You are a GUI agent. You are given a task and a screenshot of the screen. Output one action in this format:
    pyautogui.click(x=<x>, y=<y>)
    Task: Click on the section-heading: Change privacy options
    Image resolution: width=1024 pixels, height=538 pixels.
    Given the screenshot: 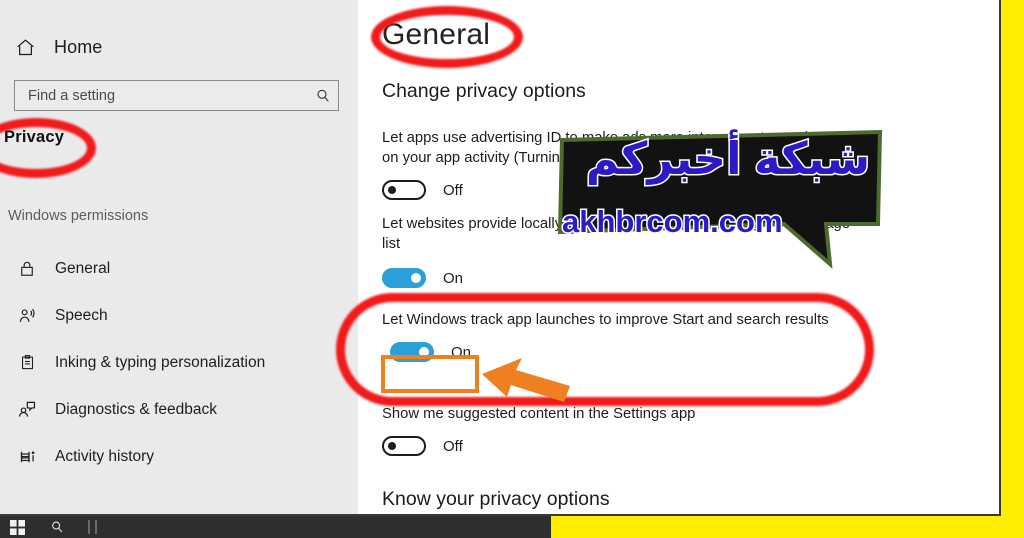 What is the action you would take?
    pyautogui.click(x=484, y=91)
    